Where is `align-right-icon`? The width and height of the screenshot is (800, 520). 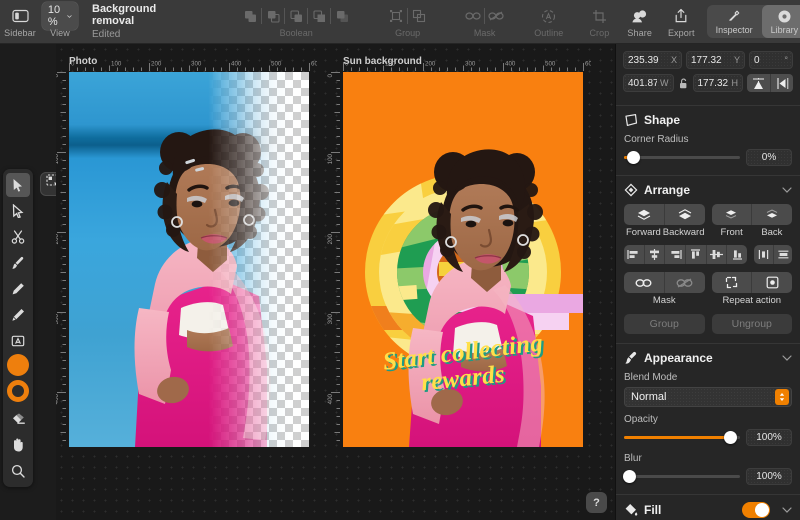
align-right-icon is located at coordinates (674, 254).